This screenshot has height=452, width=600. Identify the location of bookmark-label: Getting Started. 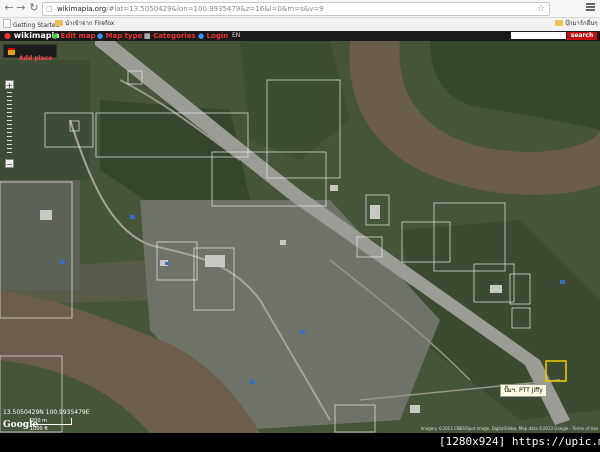
(36, 25).